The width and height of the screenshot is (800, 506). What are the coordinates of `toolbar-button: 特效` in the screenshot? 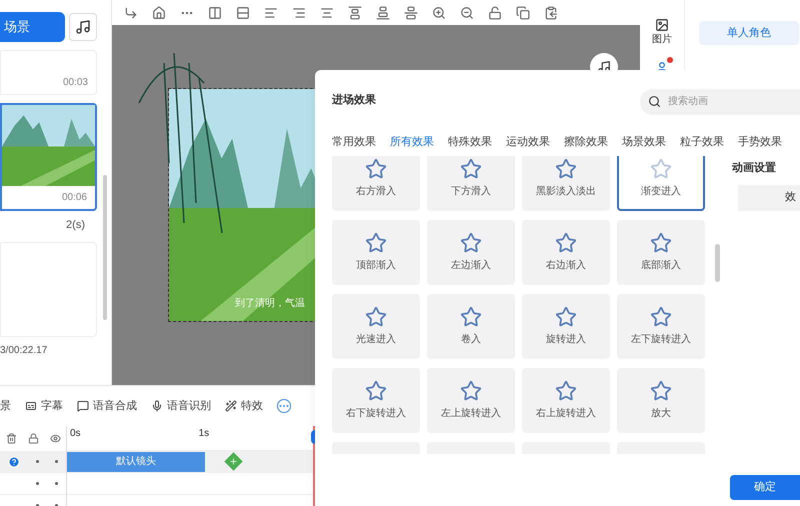 It's located at (244, 406).